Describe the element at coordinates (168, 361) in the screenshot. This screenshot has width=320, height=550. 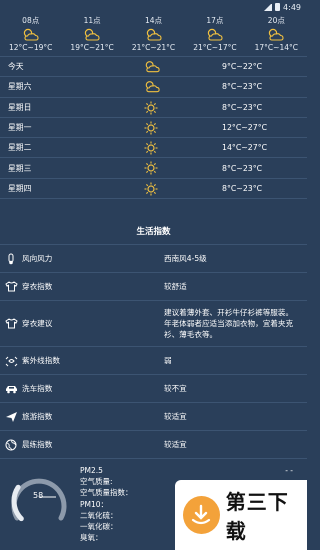
I see `life-value: 弱` at that location.